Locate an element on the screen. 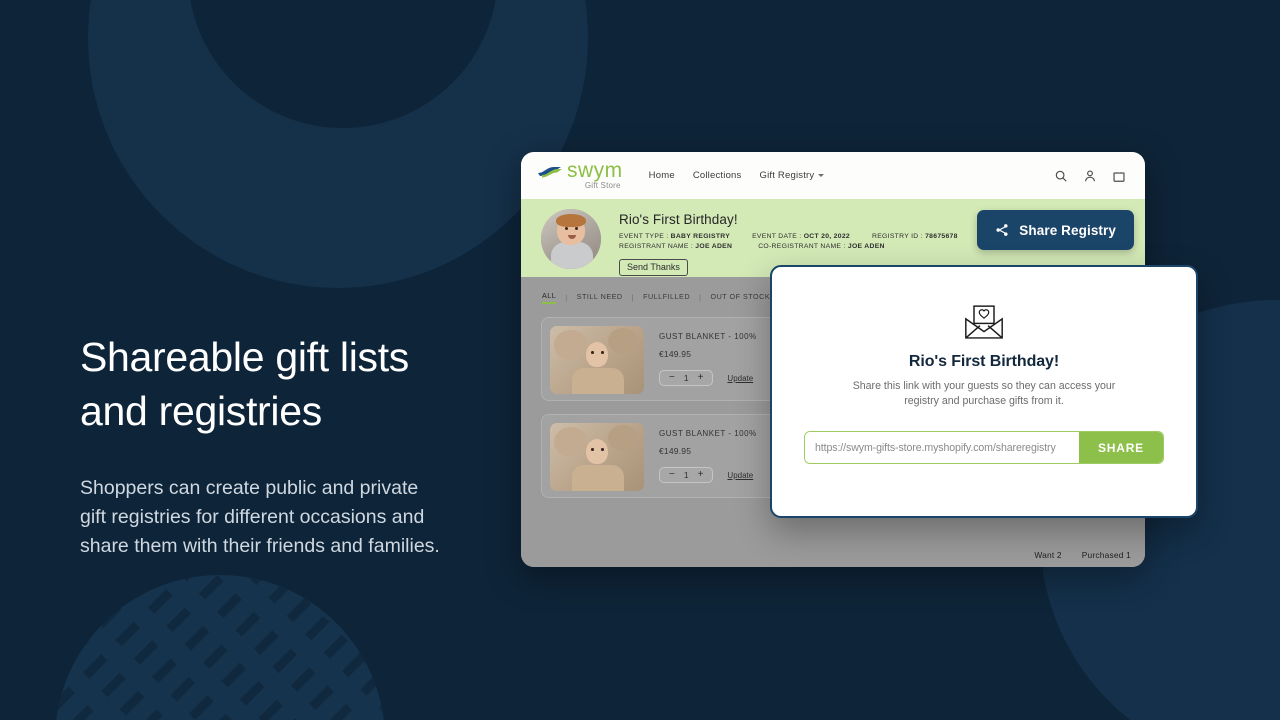  store-logo-text: swym is located at coordinates (595, 170).